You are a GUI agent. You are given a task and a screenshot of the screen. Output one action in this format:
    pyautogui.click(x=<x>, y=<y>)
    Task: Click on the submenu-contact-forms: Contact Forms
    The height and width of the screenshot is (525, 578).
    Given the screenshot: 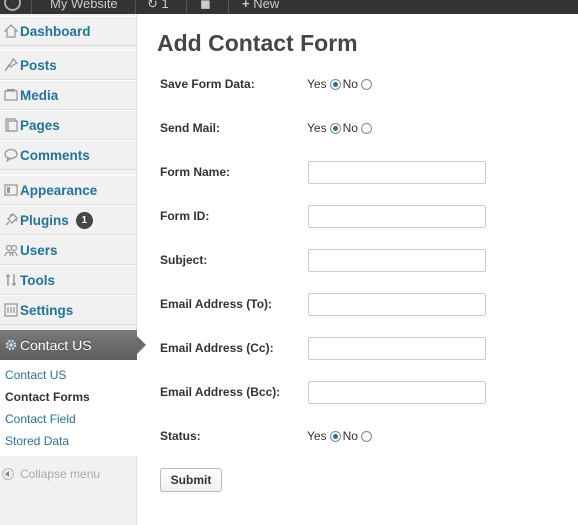 What is the action you would take?
    pyautogui.click(x=47, y=397)
    